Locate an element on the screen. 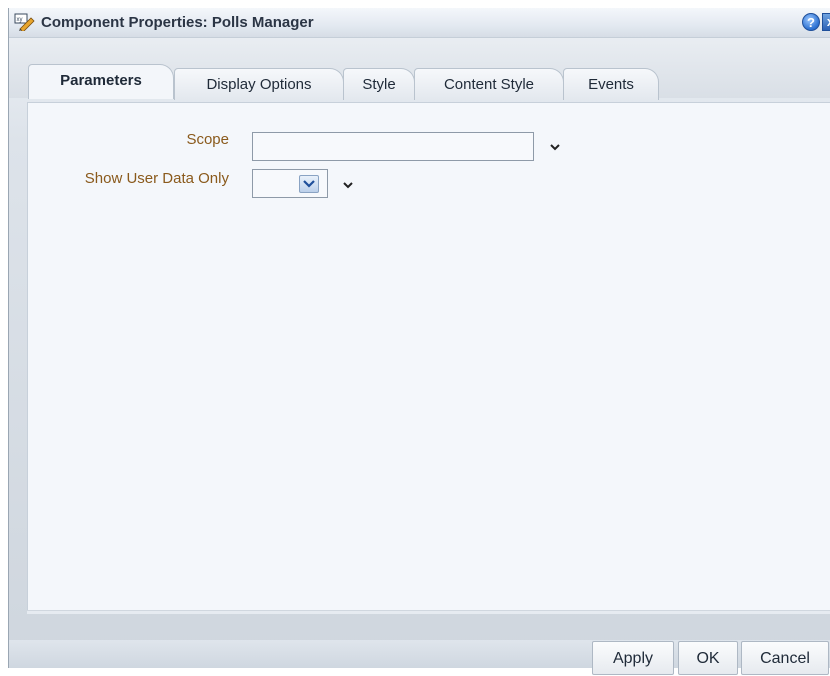  tab-label: Display Options is located at coordinates (259, 84).